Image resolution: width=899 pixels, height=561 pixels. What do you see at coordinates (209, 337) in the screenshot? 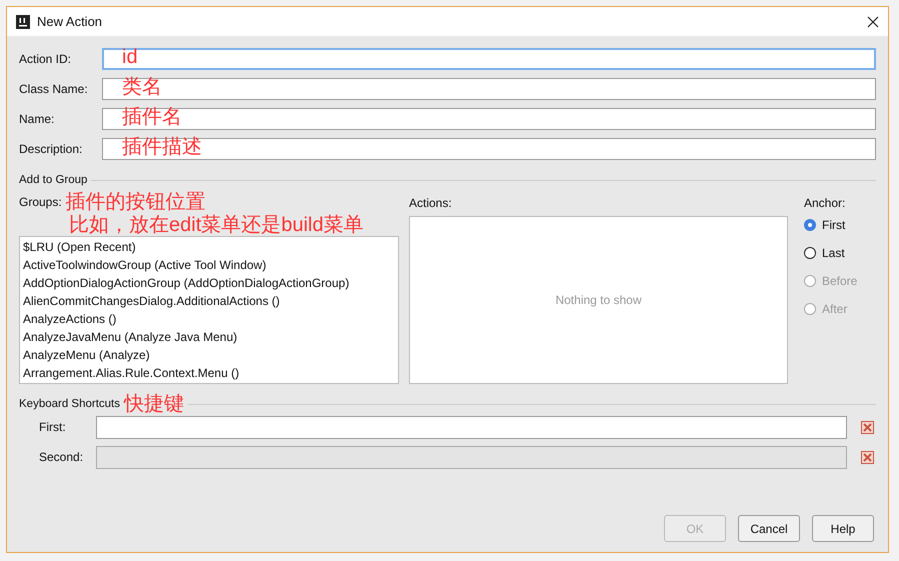
I see `group-list-item: AnalyzeJavaMenu (Analyze Java Menu)` at bounding box center [209, 337].